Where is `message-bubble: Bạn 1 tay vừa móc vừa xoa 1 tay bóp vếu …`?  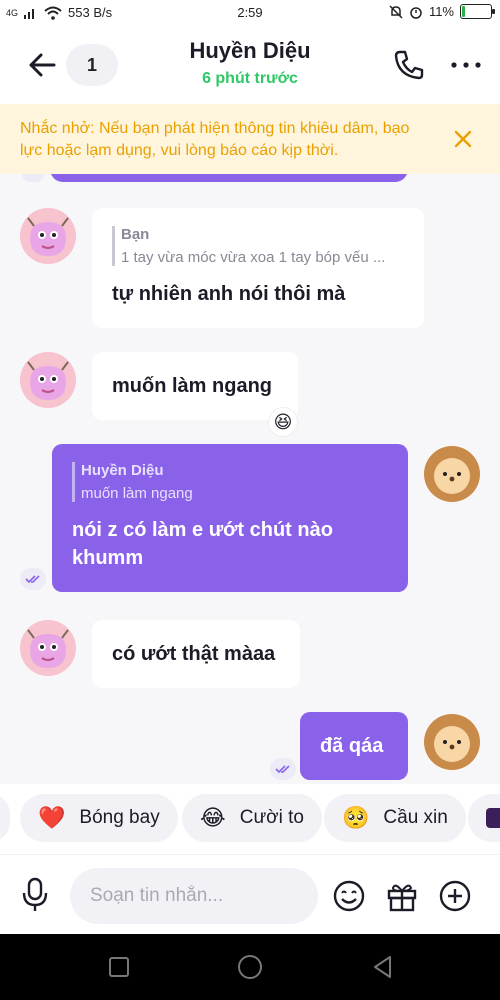 message-bubble: Bạn 1 tay vừa móc vừa xoa 1 tay bóp vếu … is located at coordinates (258, 268).